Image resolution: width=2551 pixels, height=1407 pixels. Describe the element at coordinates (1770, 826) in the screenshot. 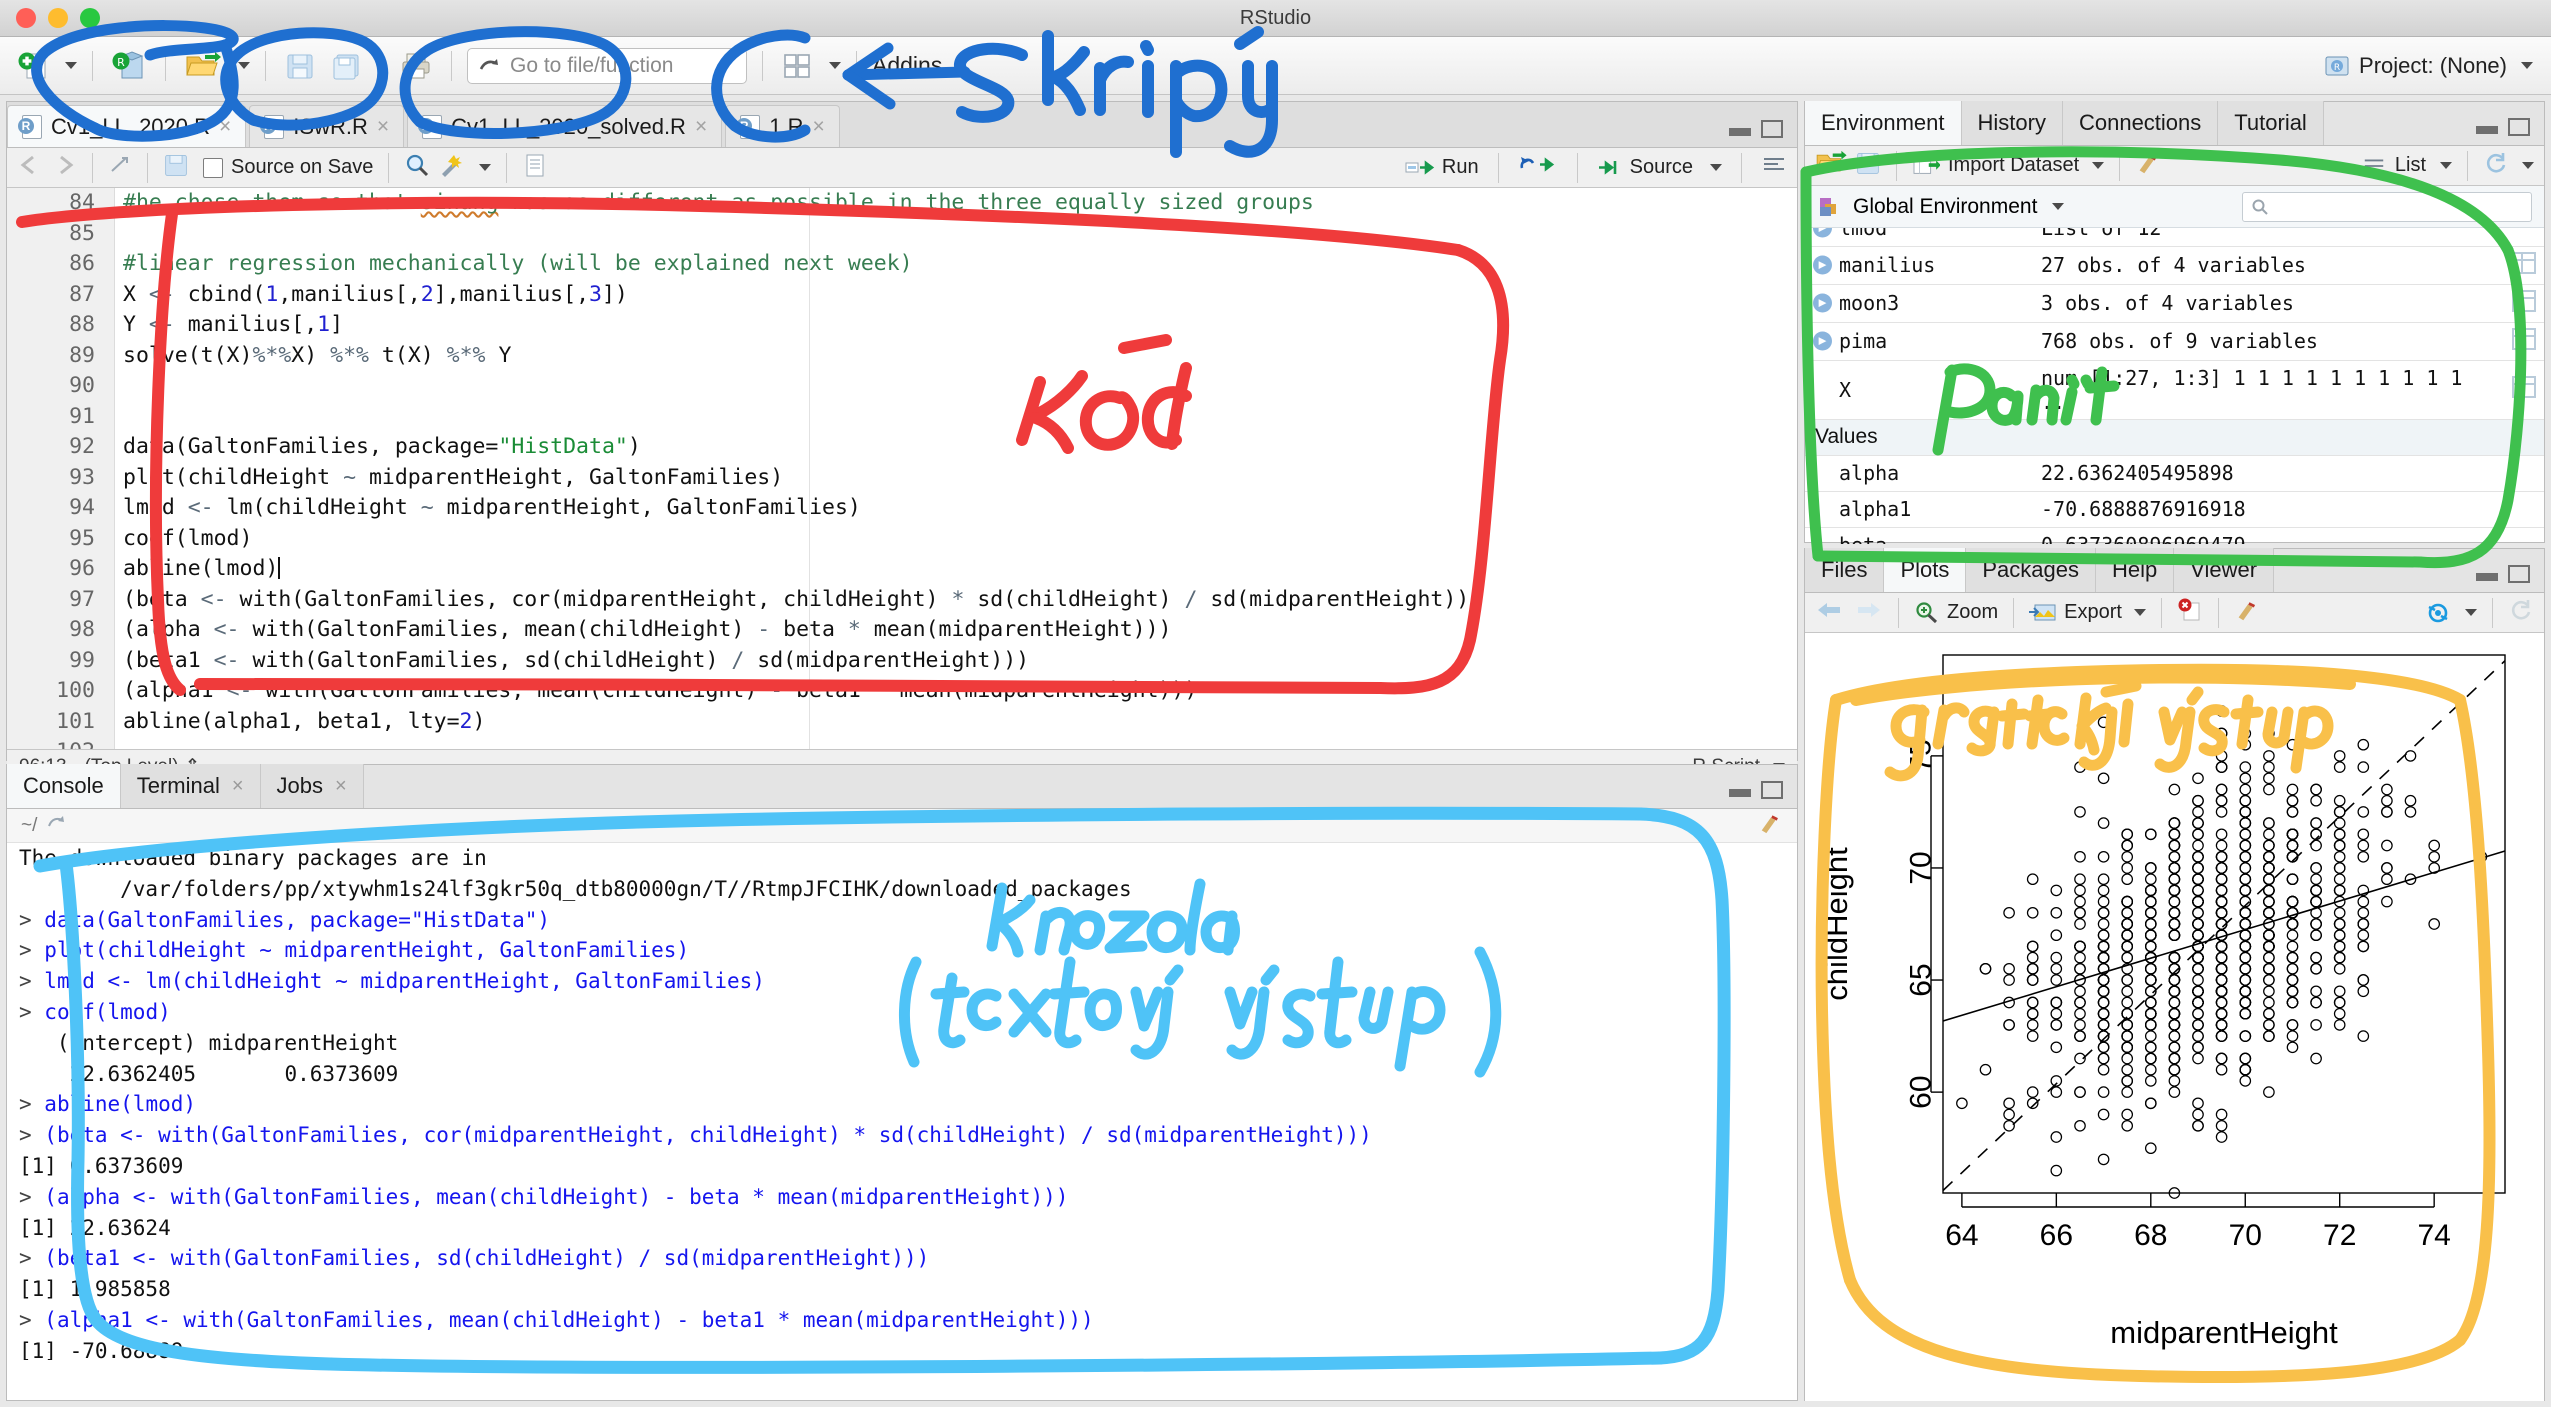

I see `console-clear-icon` at that location.